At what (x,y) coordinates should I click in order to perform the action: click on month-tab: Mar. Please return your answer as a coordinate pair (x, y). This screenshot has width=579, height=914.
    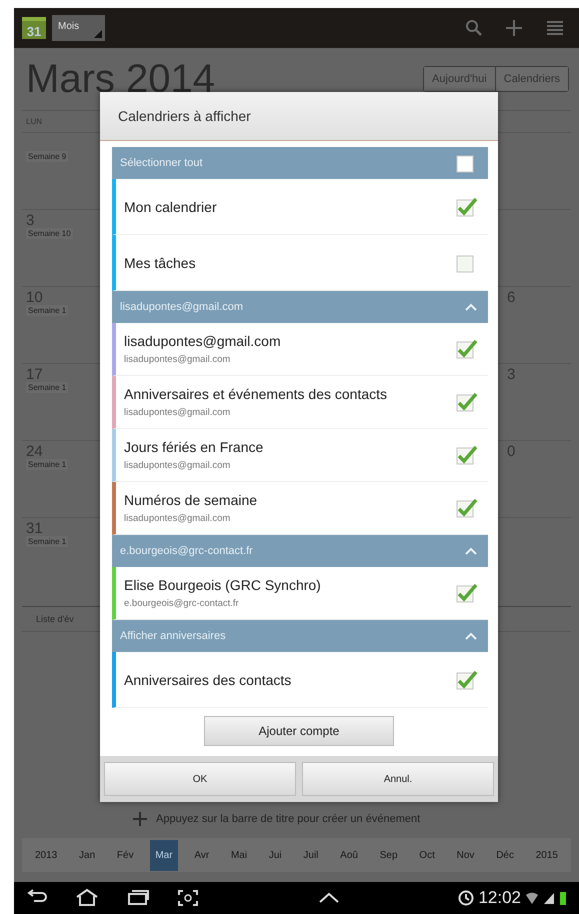
    Looking at the image, I should click on (164, 855).